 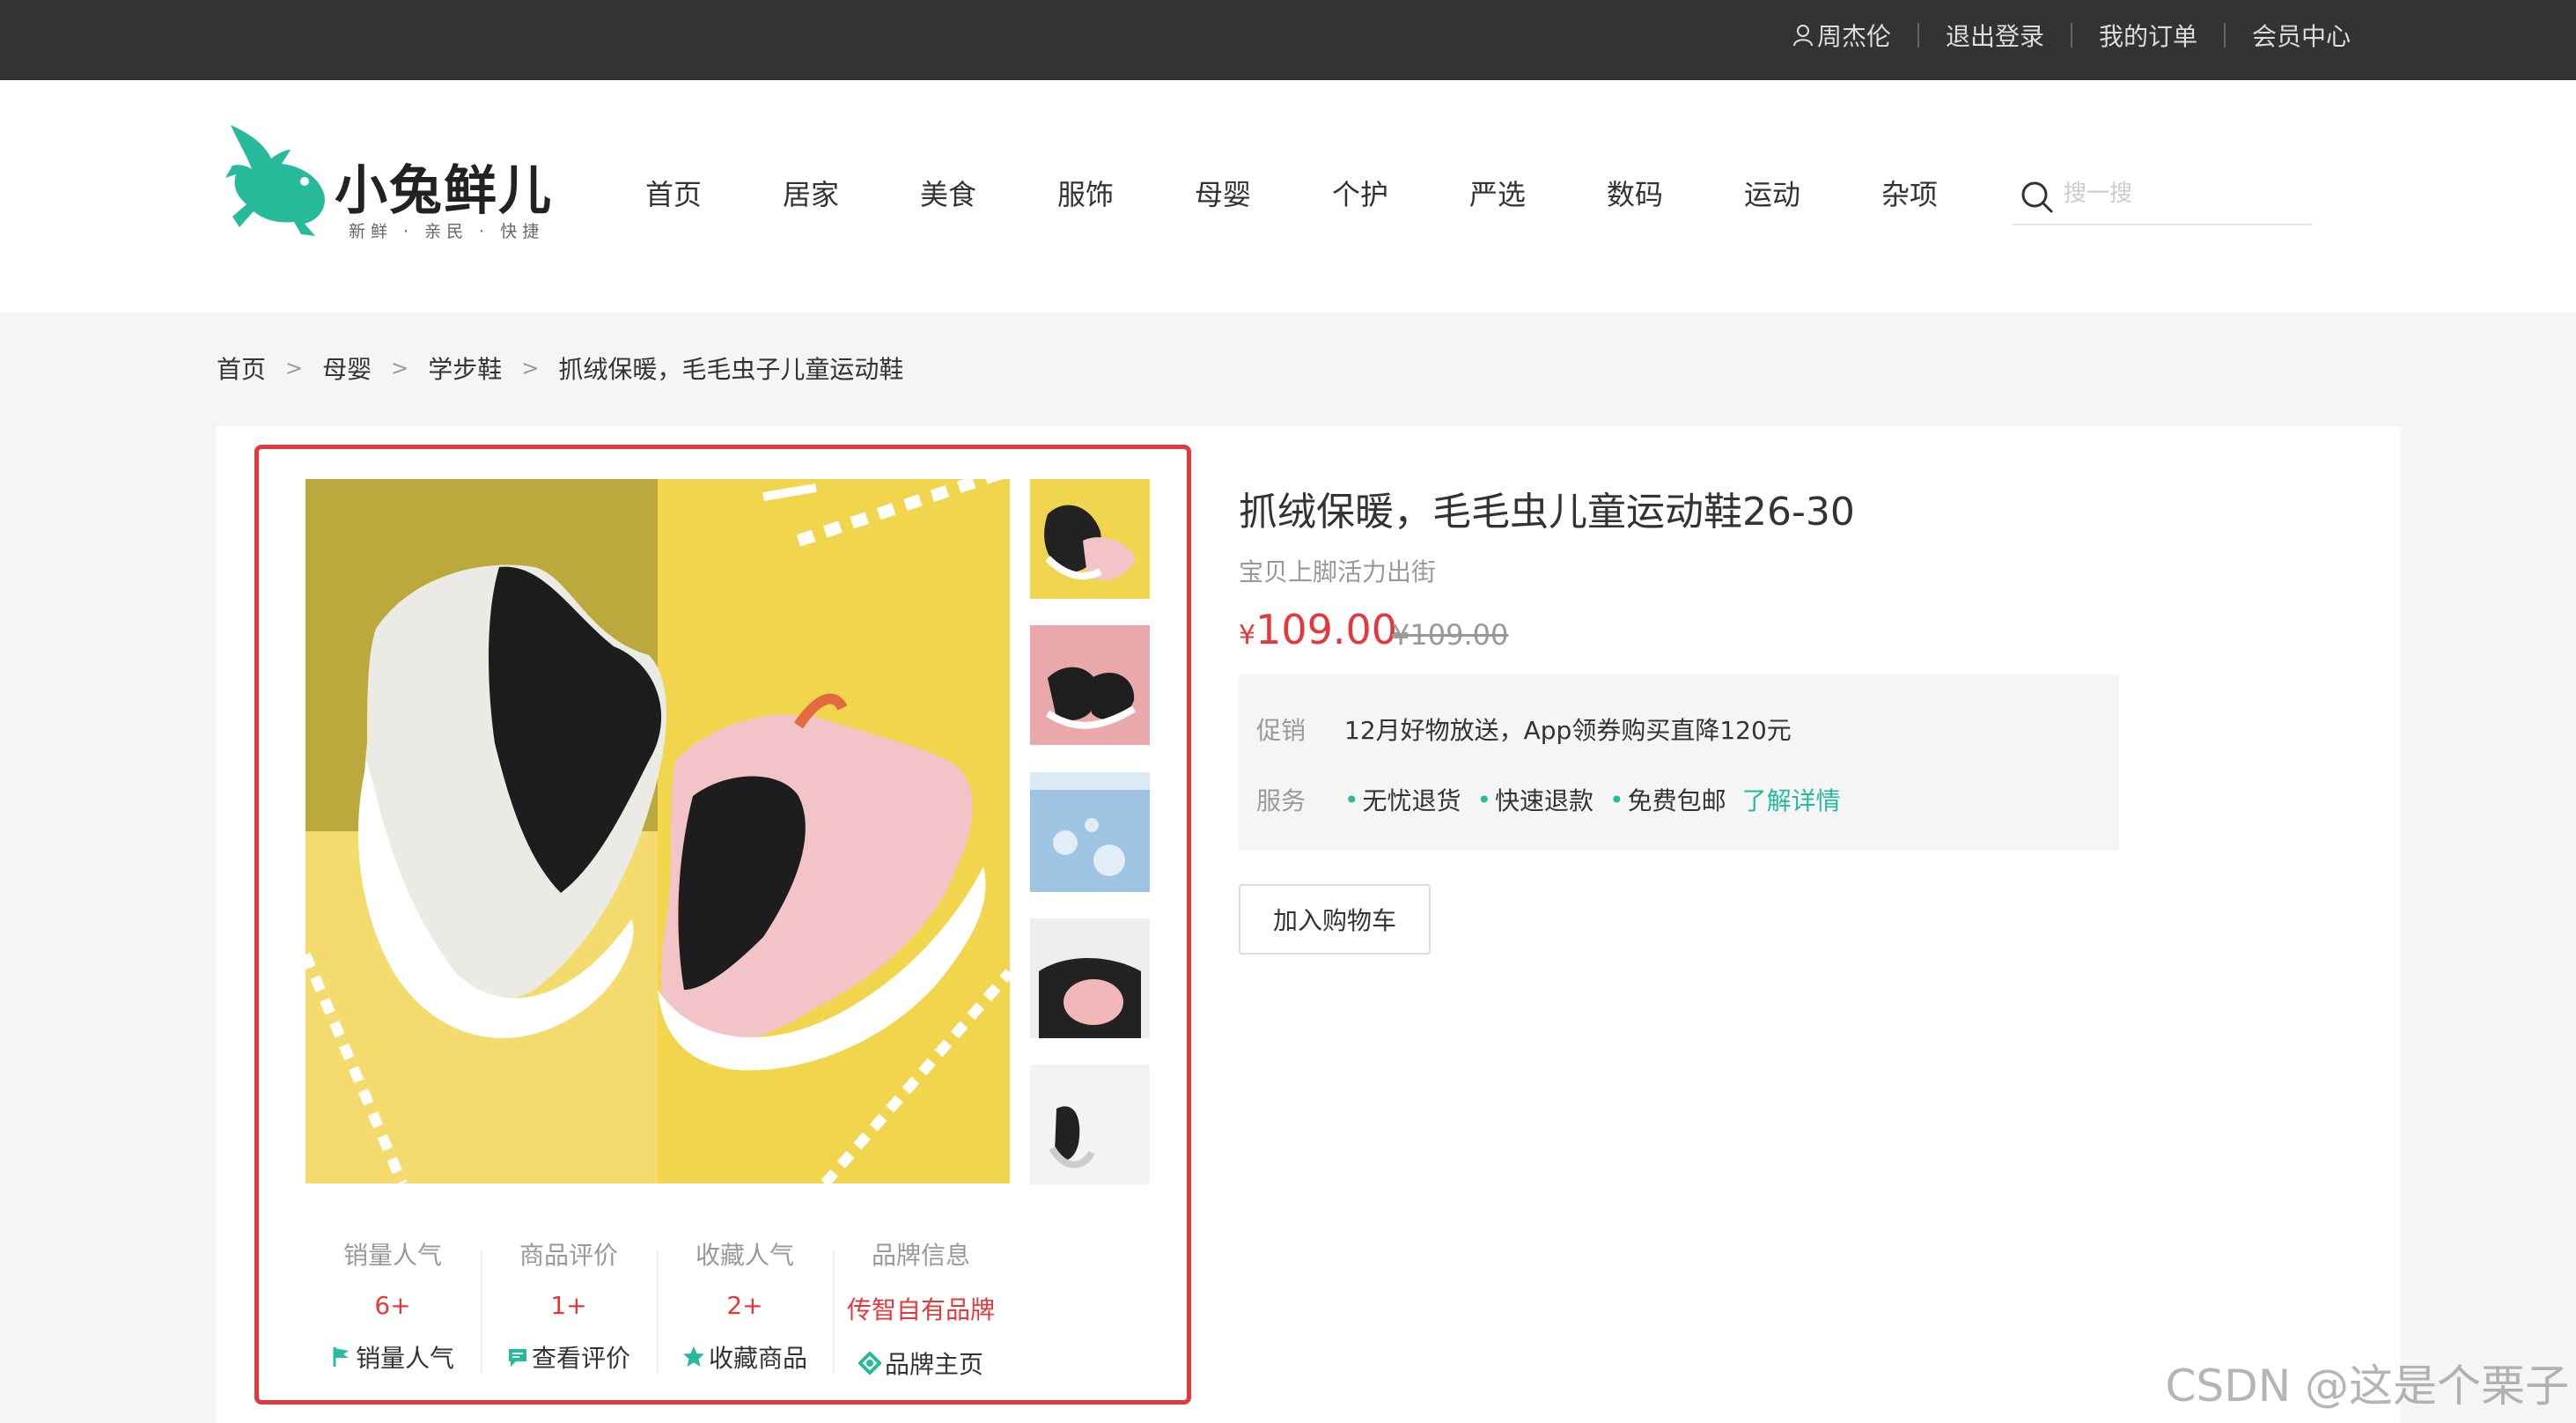 I want to click on service-item: 免费包邮, so click(x=1676, y=800).